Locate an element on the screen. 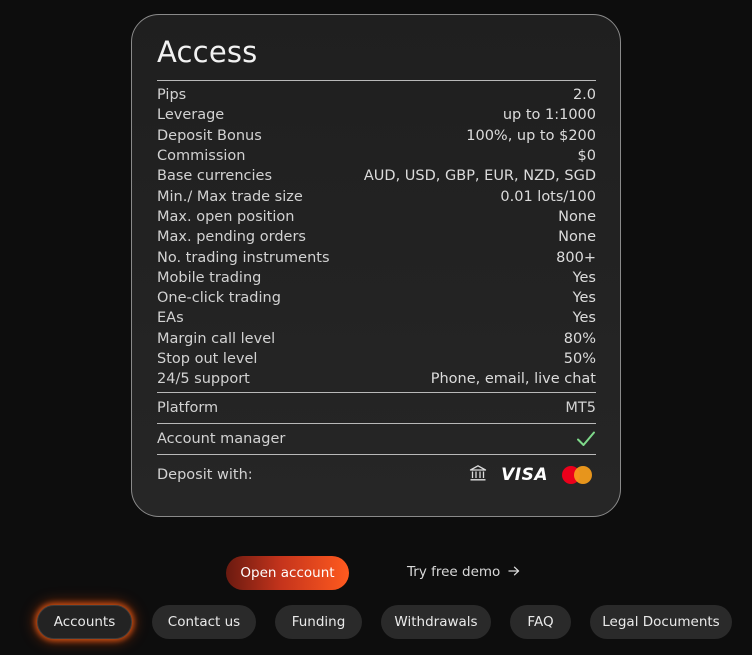 The height and width of the screenshot is (655, 752). arrow-right-icon is located at coordinates (514, 572).